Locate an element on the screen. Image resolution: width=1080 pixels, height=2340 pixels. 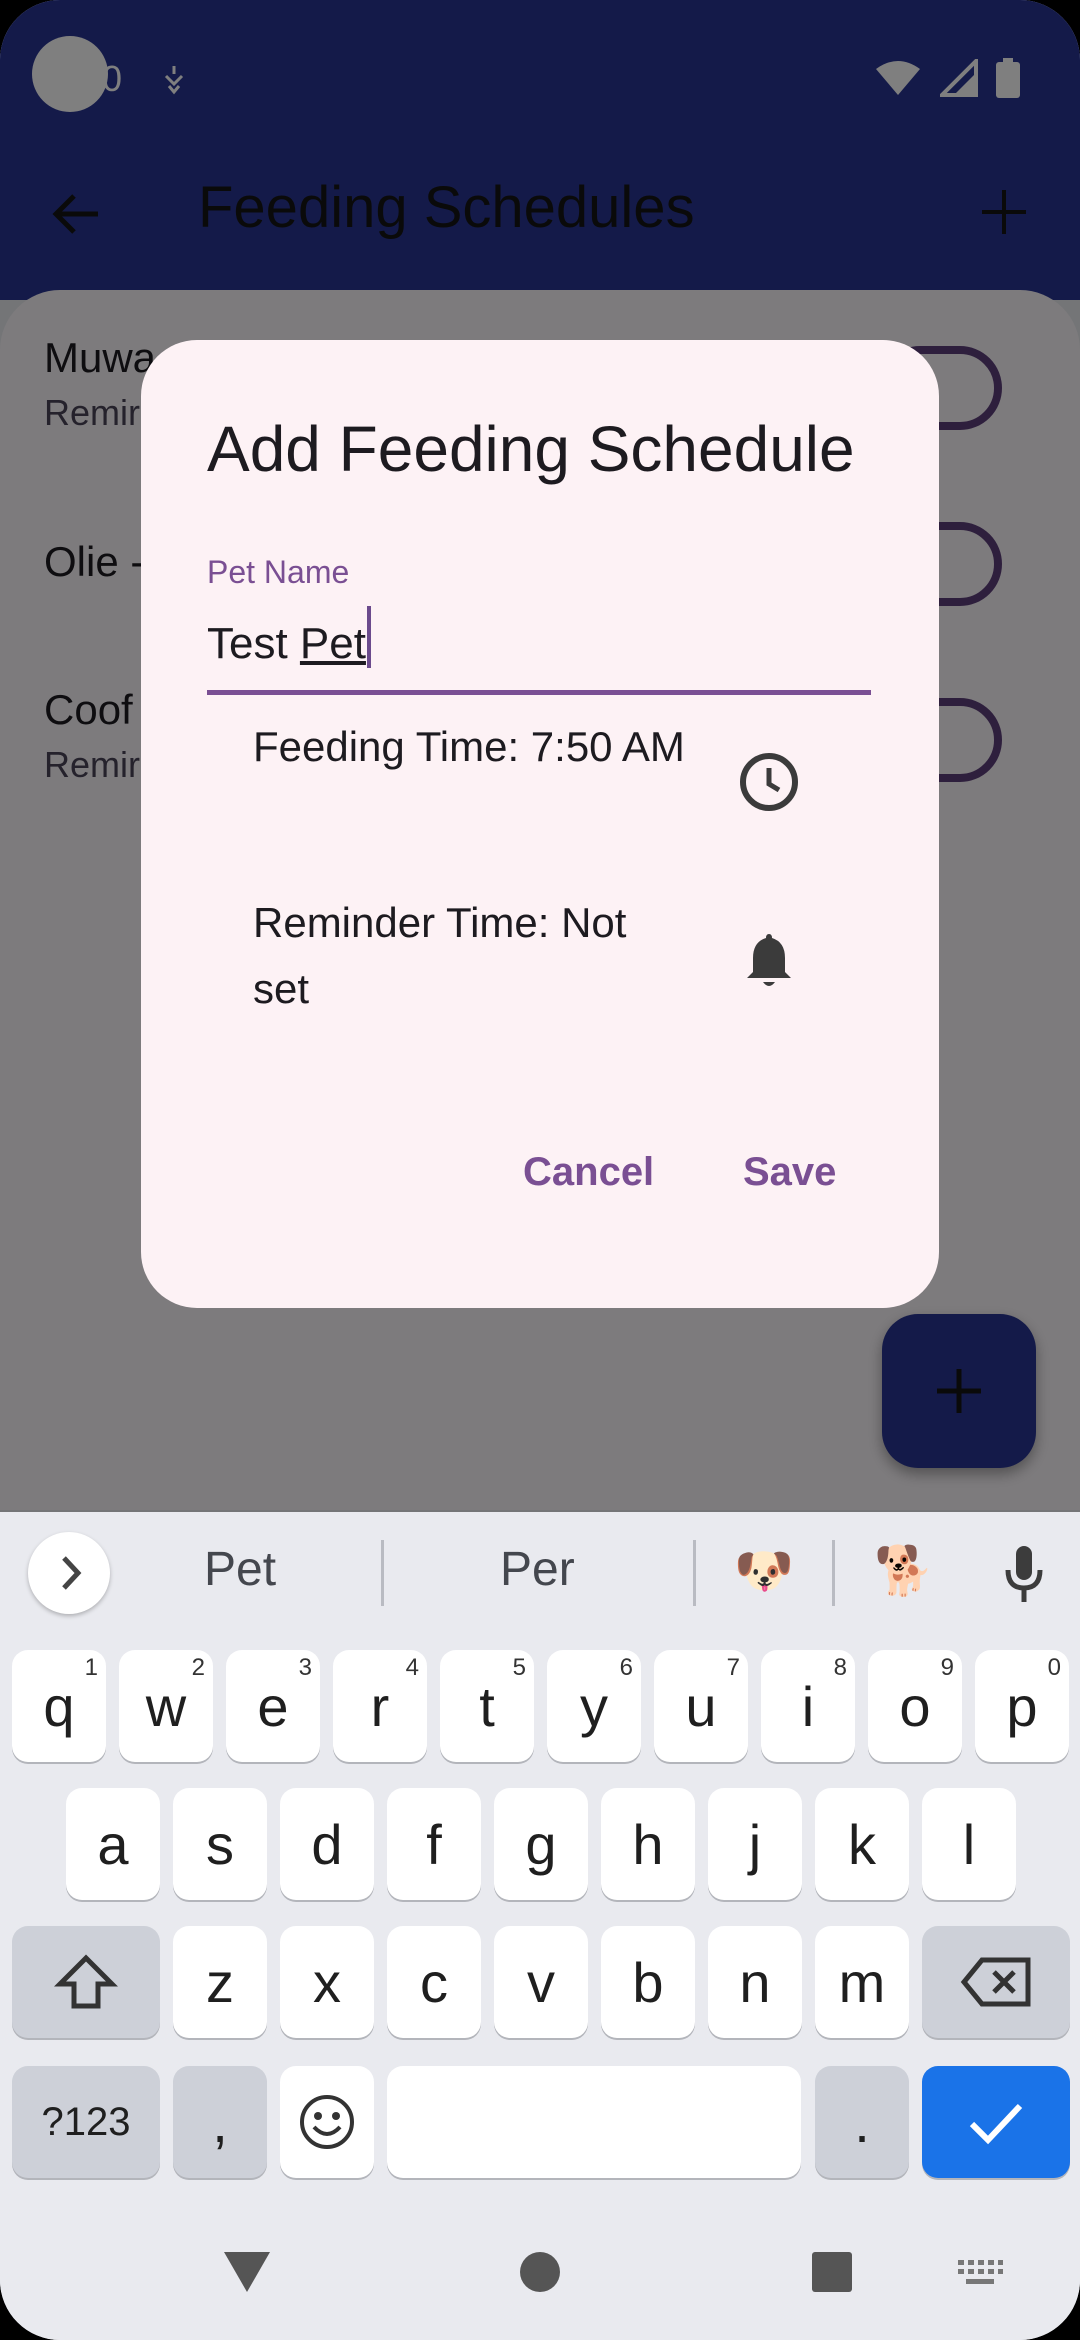
key-label: t is located at coordinates (487, 1706).